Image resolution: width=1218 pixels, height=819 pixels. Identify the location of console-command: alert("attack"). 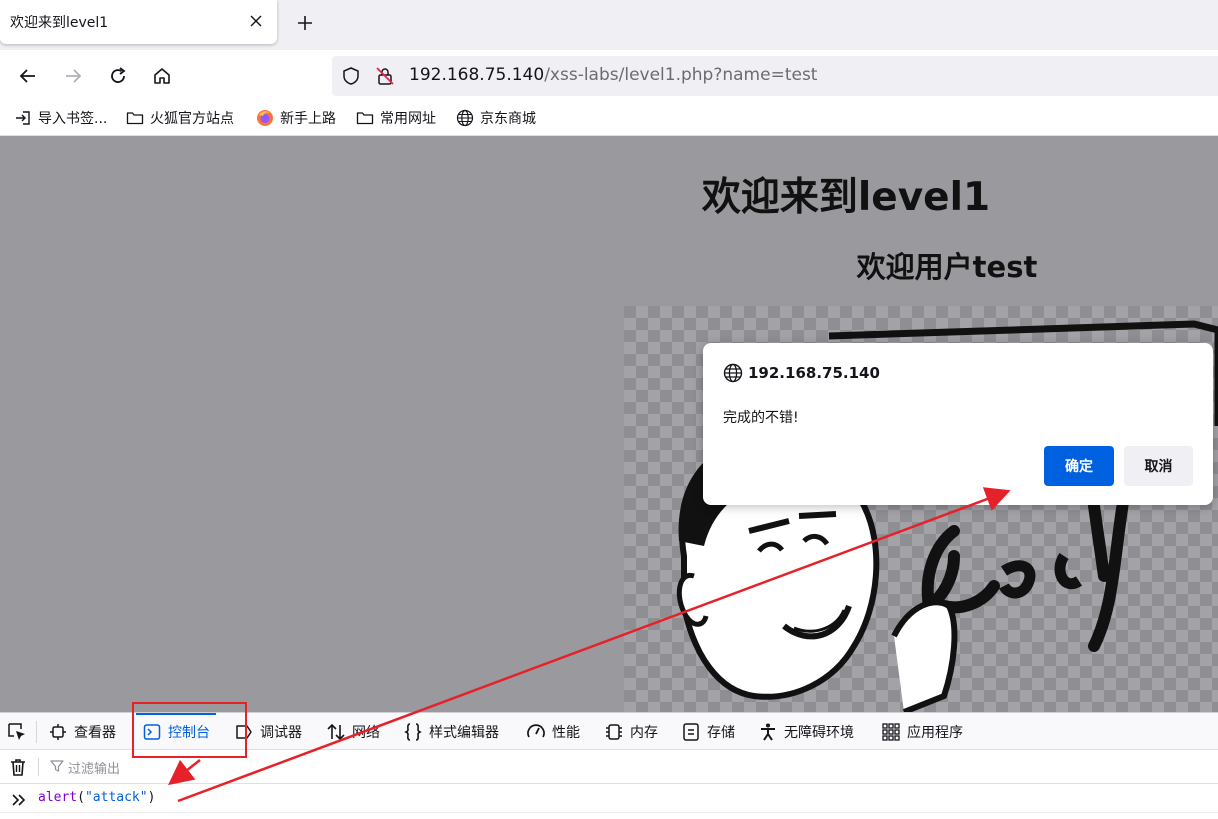
(96, 797).